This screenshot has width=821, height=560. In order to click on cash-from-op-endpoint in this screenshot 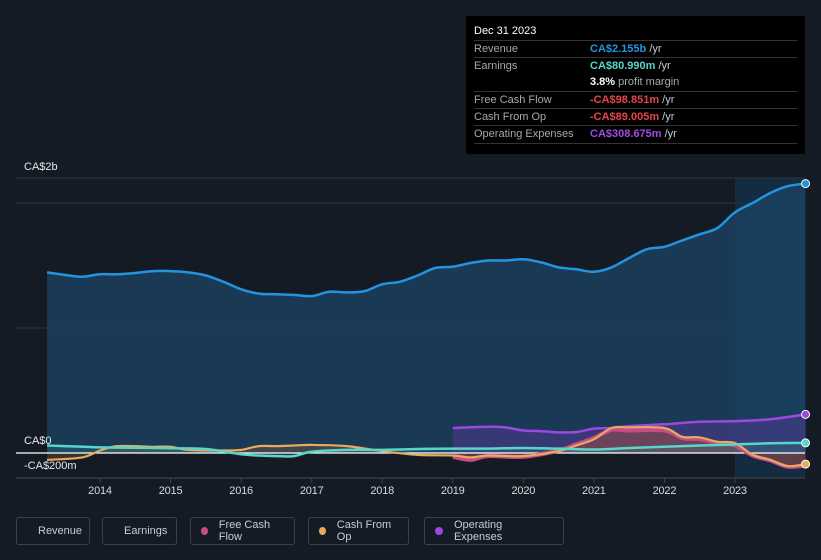, I will do `click(806, 464)`.